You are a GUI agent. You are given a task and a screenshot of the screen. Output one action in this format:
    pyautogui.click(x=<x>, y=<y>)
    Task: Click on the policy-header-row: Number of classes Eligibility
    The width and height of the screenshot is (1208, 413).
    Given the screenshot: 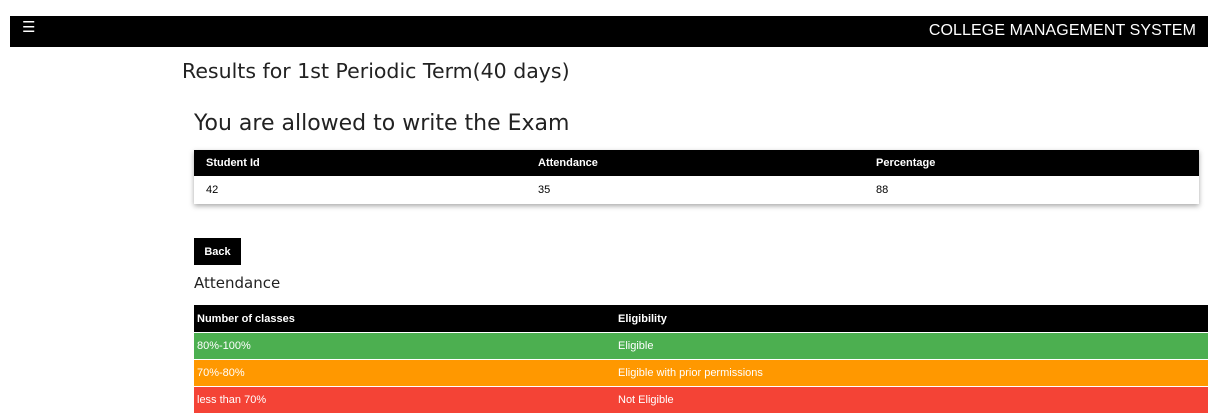 What is the action you would take?
    pyautogui.click(x=701, y=319)
    